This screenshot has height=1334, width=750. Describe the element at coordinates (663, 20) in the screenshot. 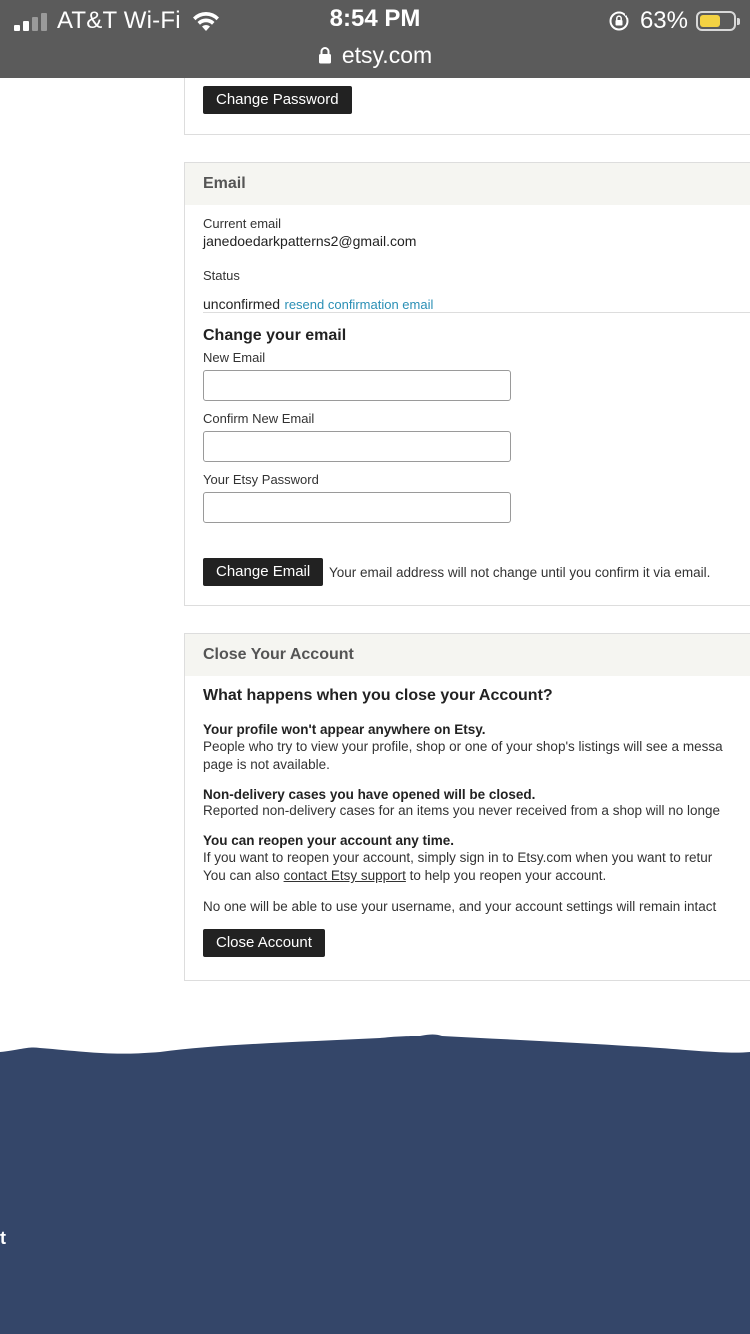

I see `battery-percent: 63%` at that location.